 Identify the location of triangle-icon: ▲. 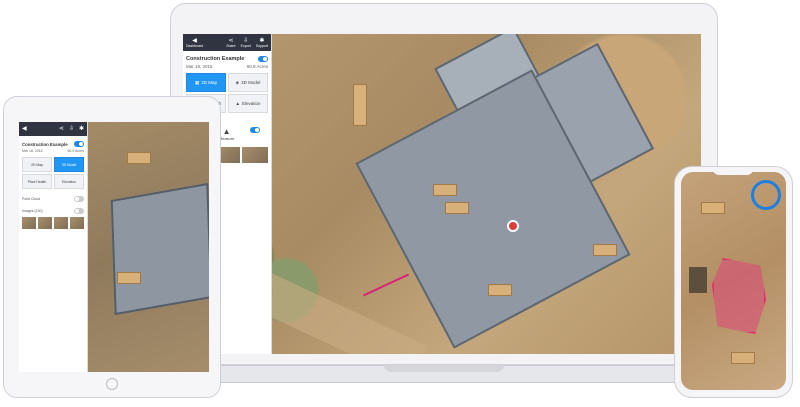
(226, 131).